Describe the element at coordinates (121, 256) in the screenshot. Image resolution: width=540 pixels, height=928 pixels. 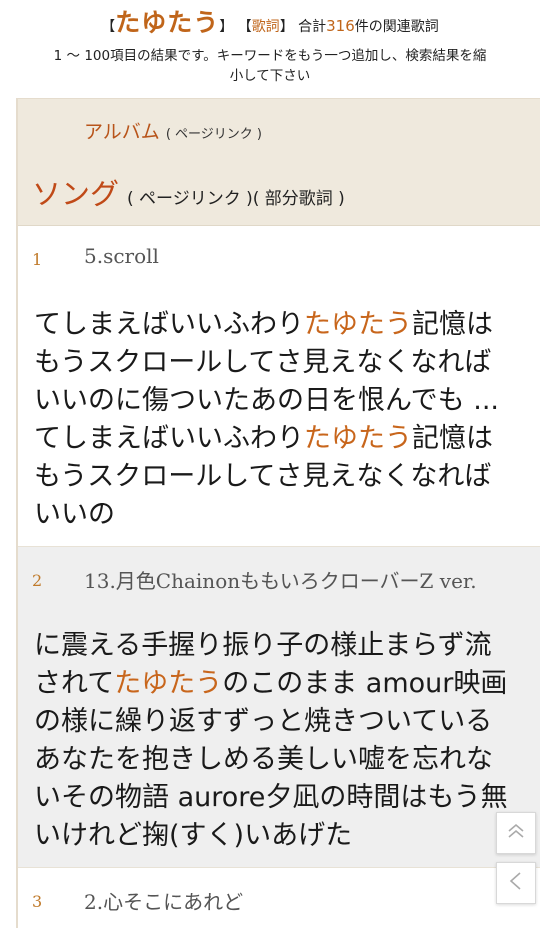
I see `result-title: 5.scroll` at that location.